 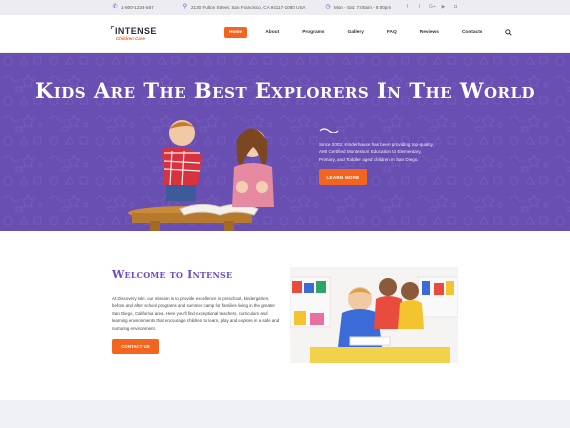 What do you see at coordinates (508, 33) in the screenshot?
I see `search-icon` at bounding box center [508, 33].